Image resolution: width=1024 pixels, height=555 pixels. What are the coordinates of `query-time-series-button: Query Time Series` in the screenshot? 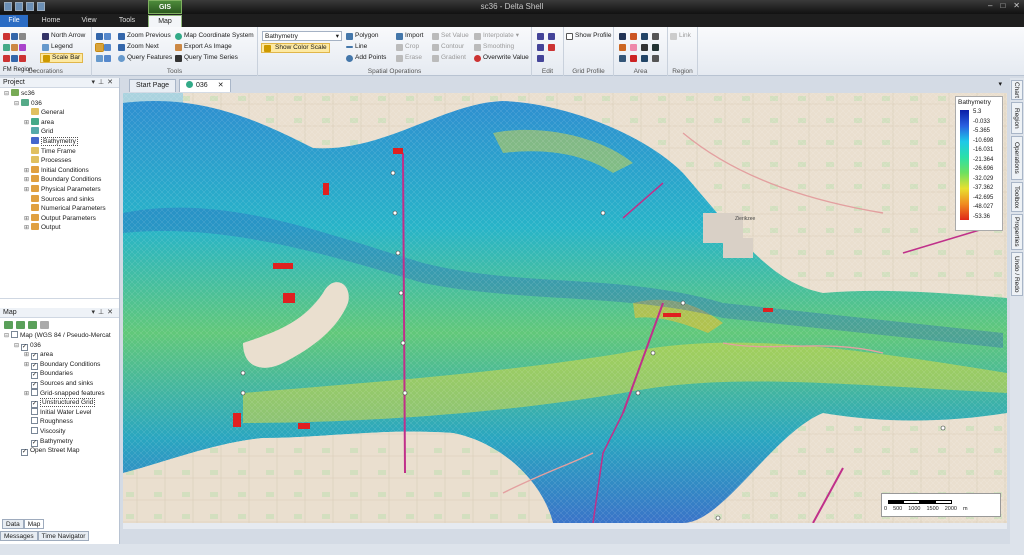 It's located at (206, 58).